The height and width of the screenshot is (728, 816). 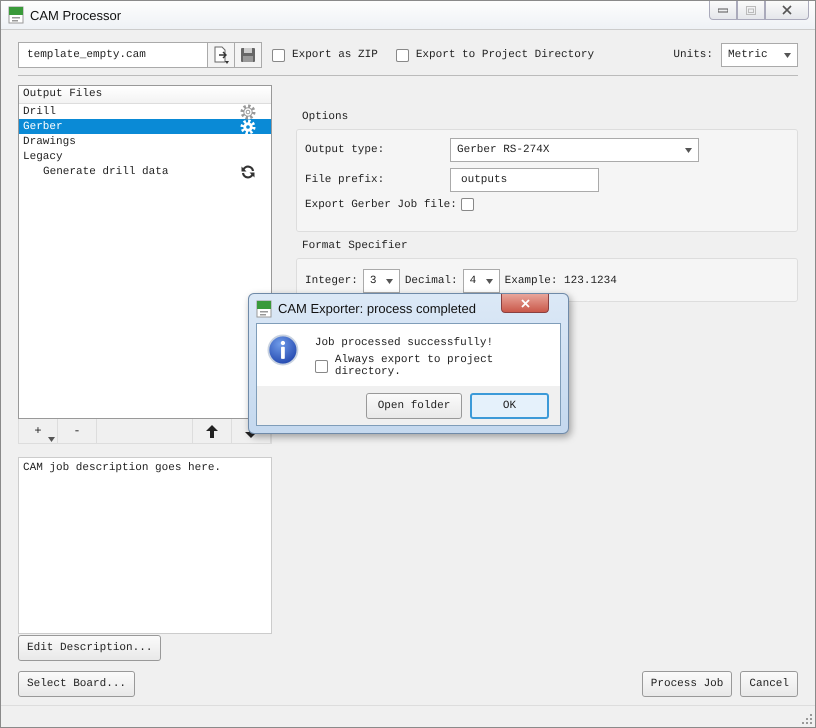 What do you see at coordinates (769, 684) in the screenshot?
I see `cancel-button: Cancel` at bounding box center [769, 684].